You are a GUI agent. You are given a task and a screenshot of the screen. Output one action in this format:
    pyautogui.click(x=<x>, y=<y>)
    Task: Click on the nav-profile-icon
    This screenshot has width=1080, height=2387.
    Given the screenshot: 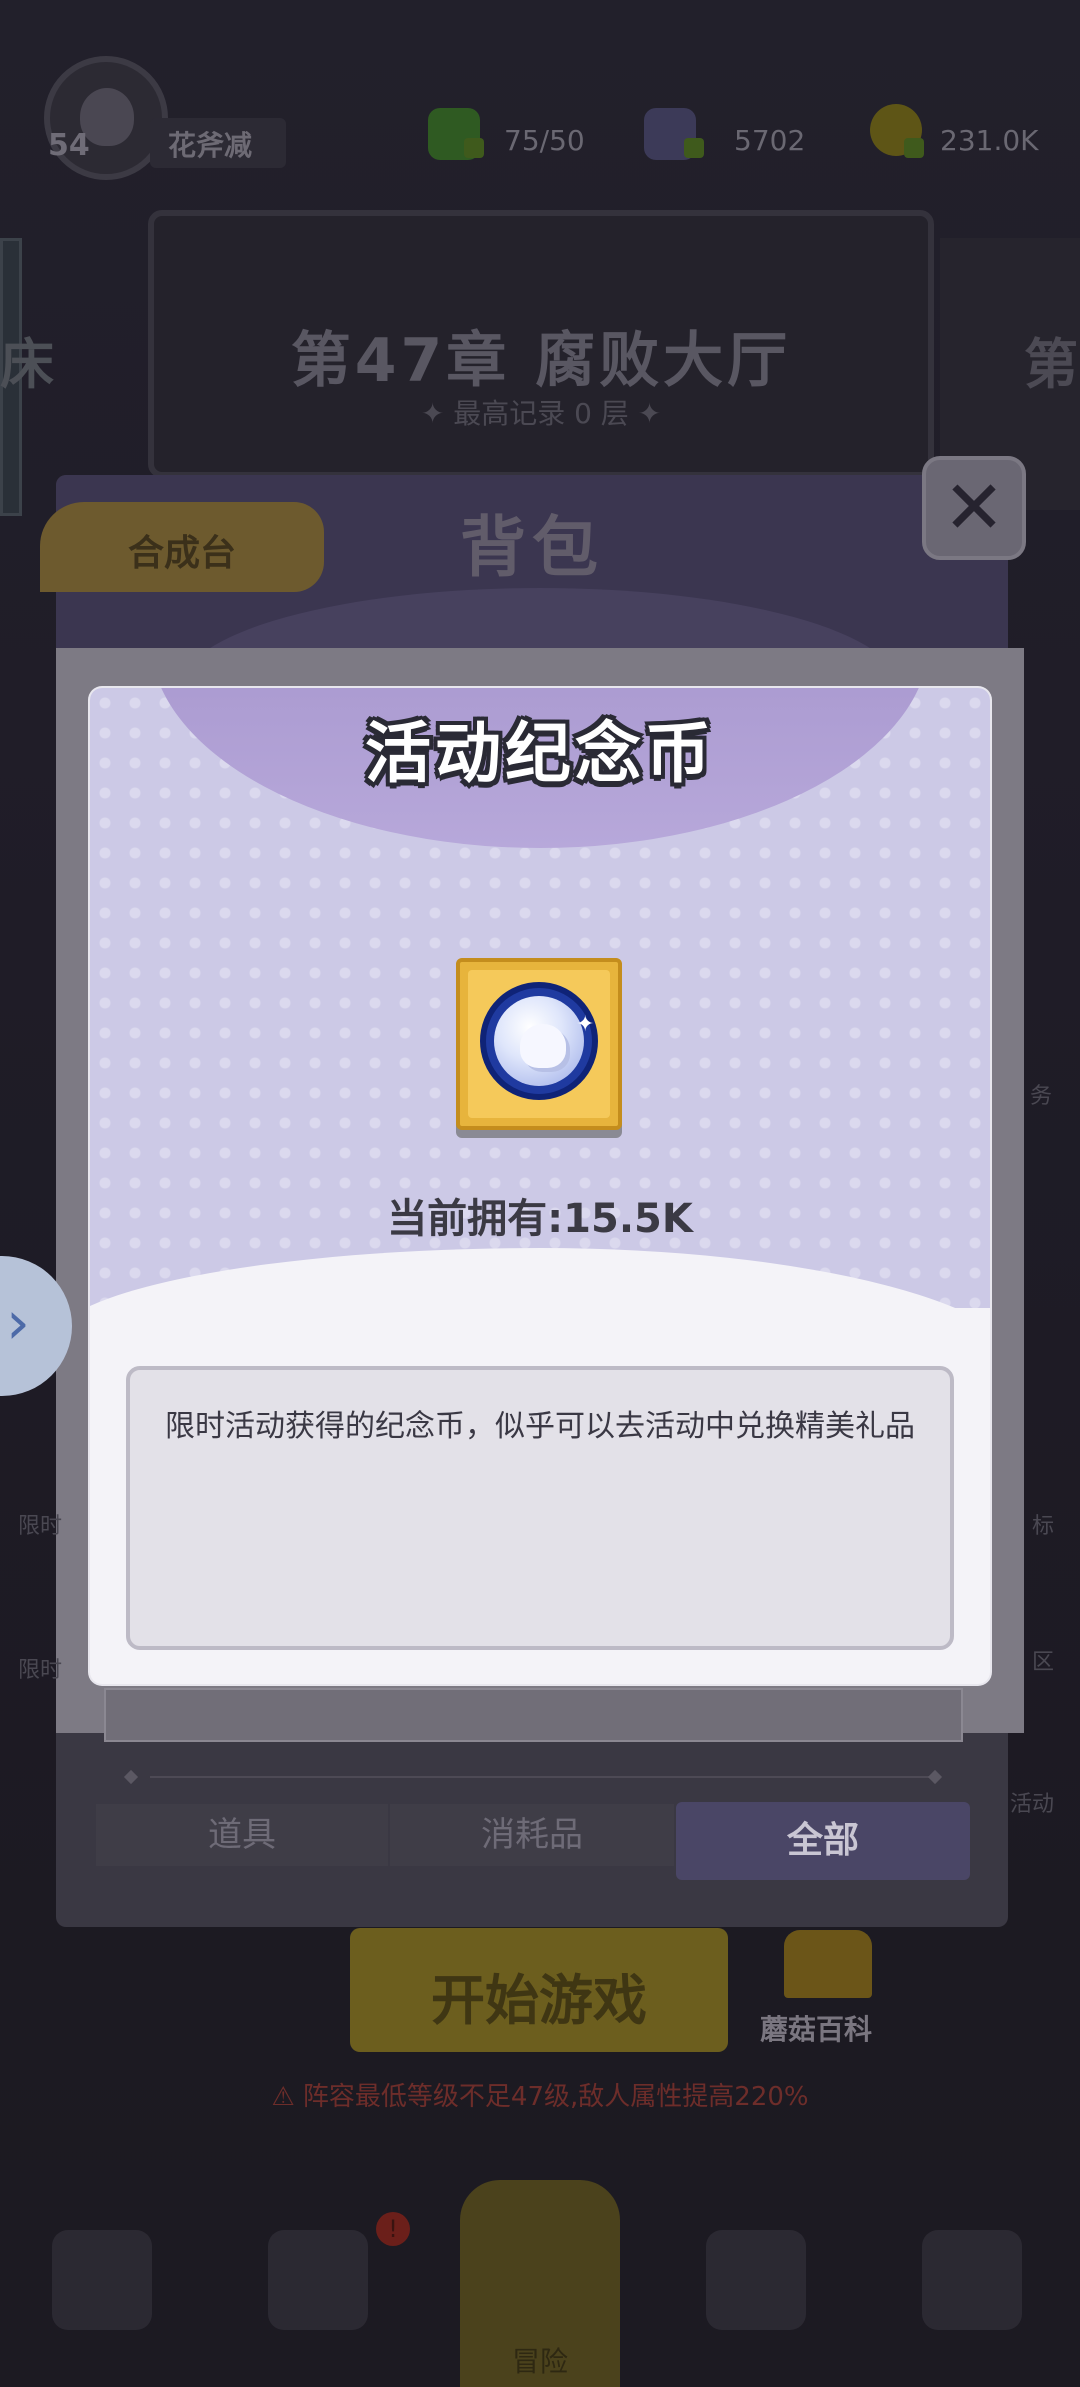 What is the action you would take?
    pyautogui.click(x=972, y=2280)
    